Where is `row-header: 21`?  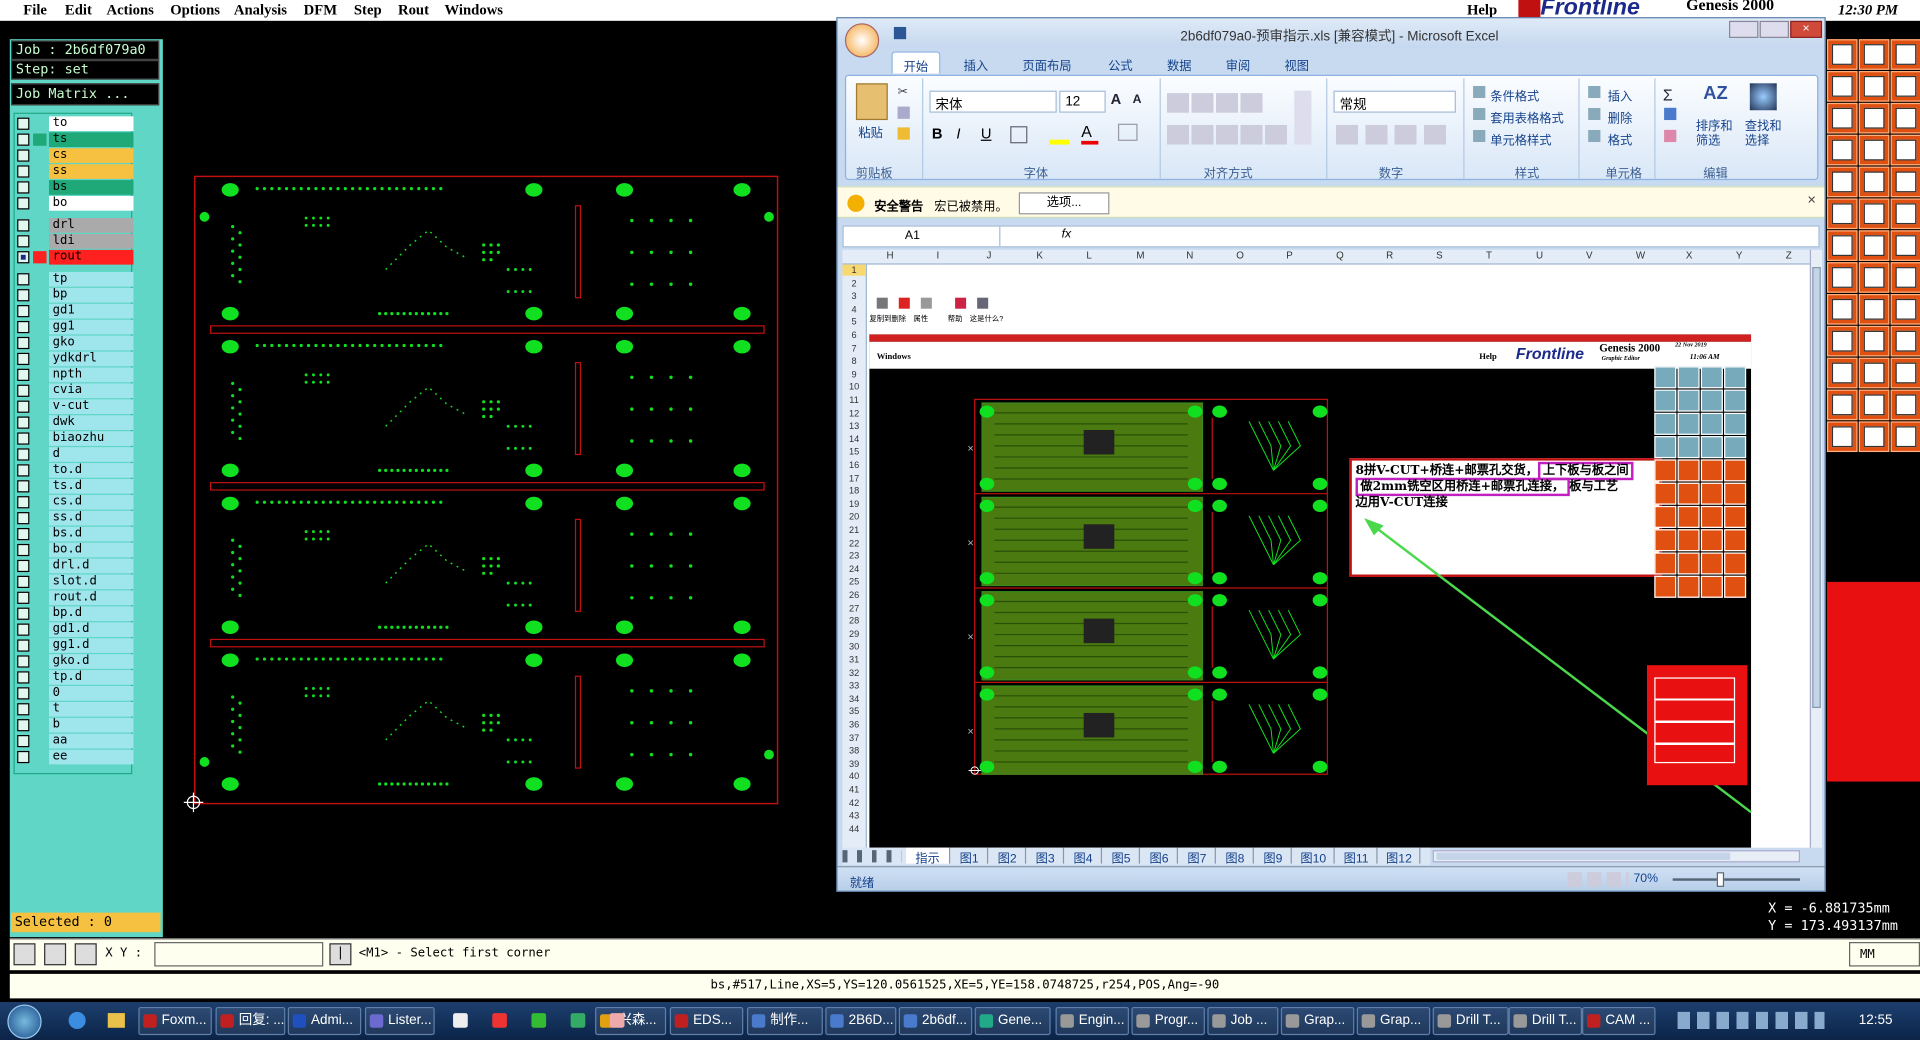
row-header: 21 is located at coordinates (853, 529).